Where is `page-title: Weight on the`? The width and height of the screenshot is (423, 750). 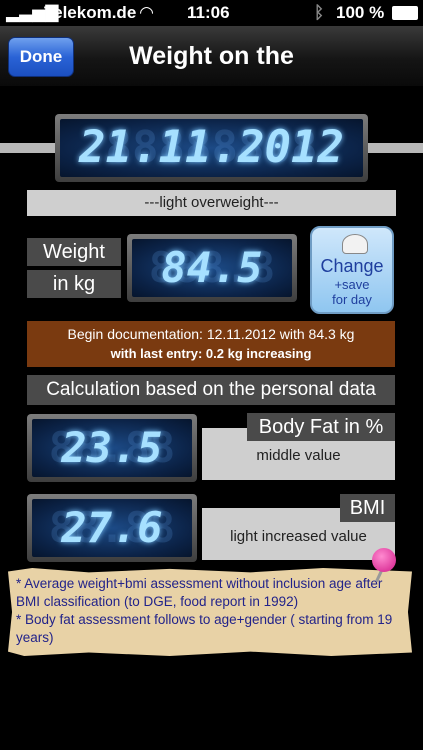
page-title: Weight on the is located at coordinates (211, 56).